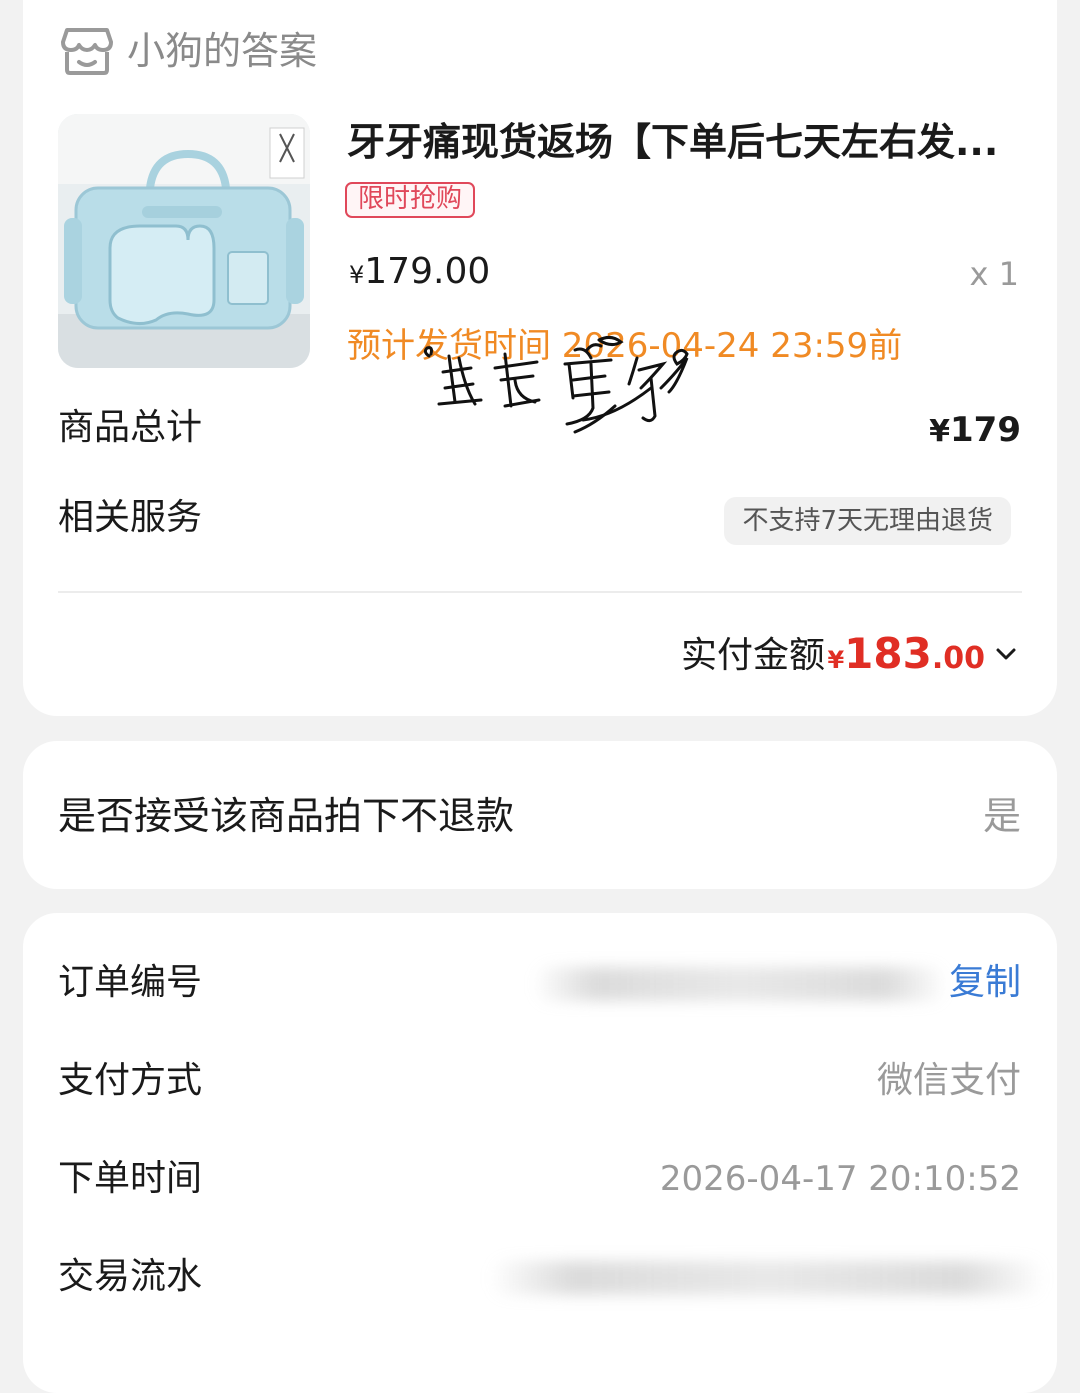 This screenshot has width=1080, height=1393. I want to click on payment-method-value: 微信支付, so click(948, 1080).